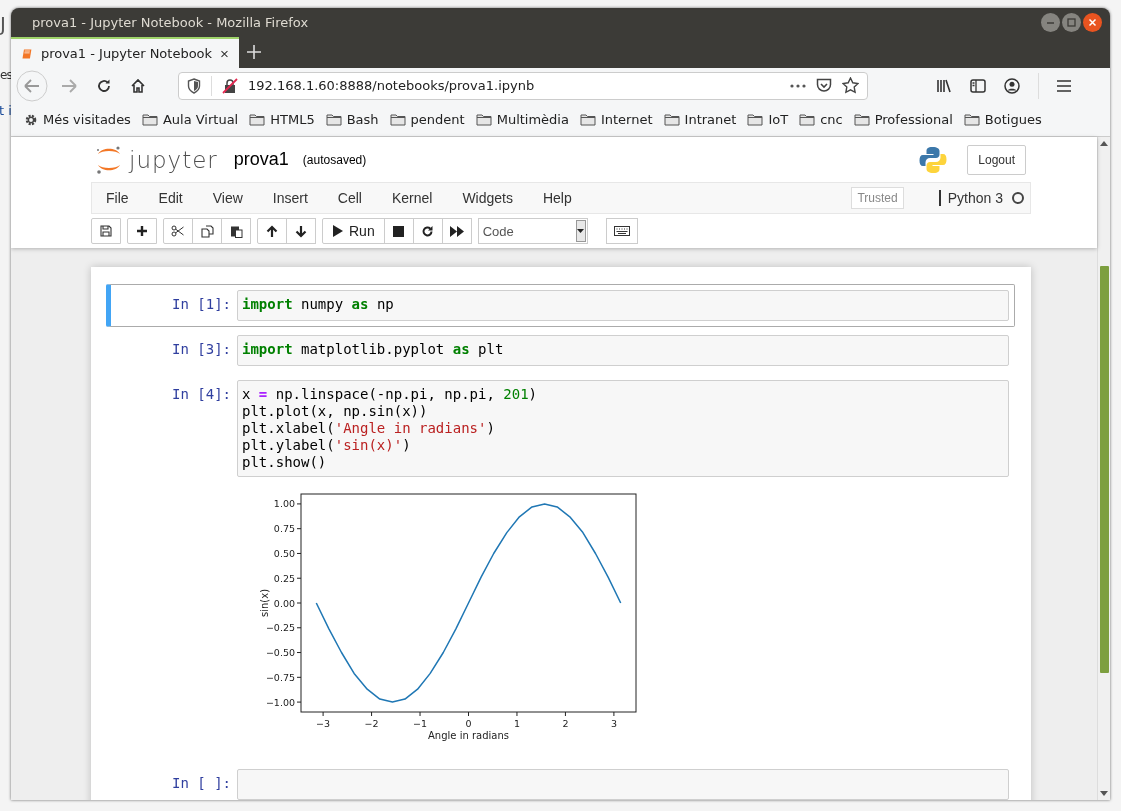 This screenshot has width=1121, height=811. Describe the element at coordinates (523, 85) in the screenshot. I see `address-bar: 192.168.1.60:8888/notebooks/prova1.ipynb` at that location.